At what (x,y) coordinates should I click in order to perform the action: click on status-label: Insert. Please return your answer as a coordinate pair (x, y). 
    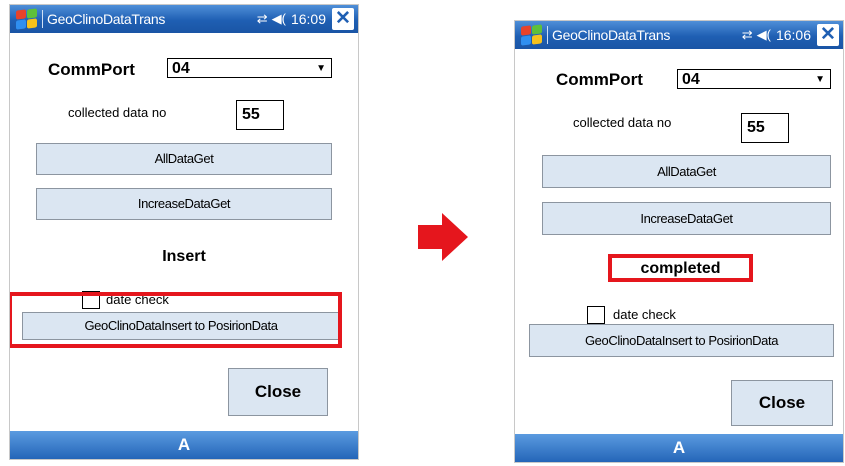
    Looking at the image, I should click on (184, 256).